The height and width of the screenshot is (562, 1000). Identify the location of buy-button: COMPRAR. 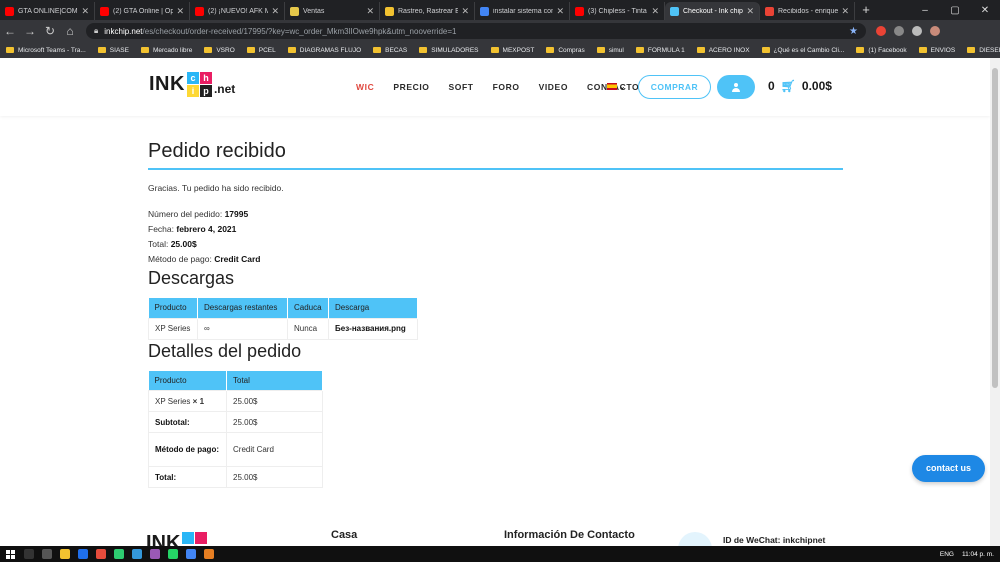
(674, 87).